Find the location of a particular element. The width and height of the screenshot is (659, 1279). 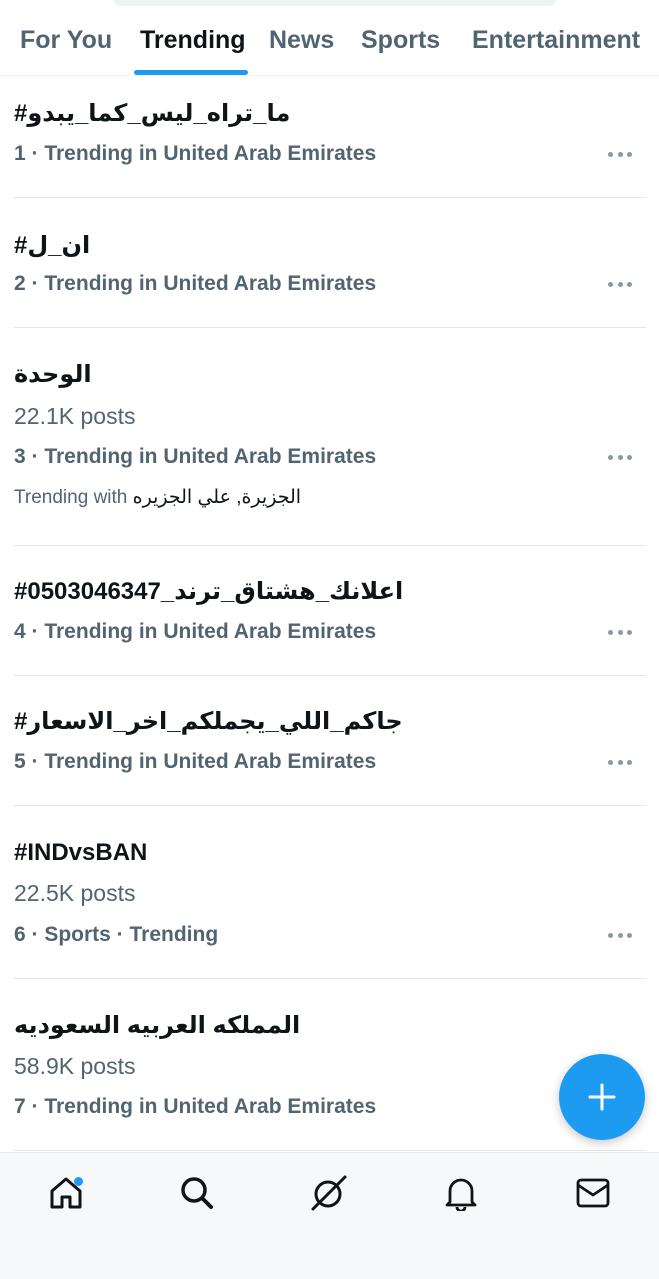

trend-context: 3 · Trending in United Arab Emirates is located at coordinates (195, 456).